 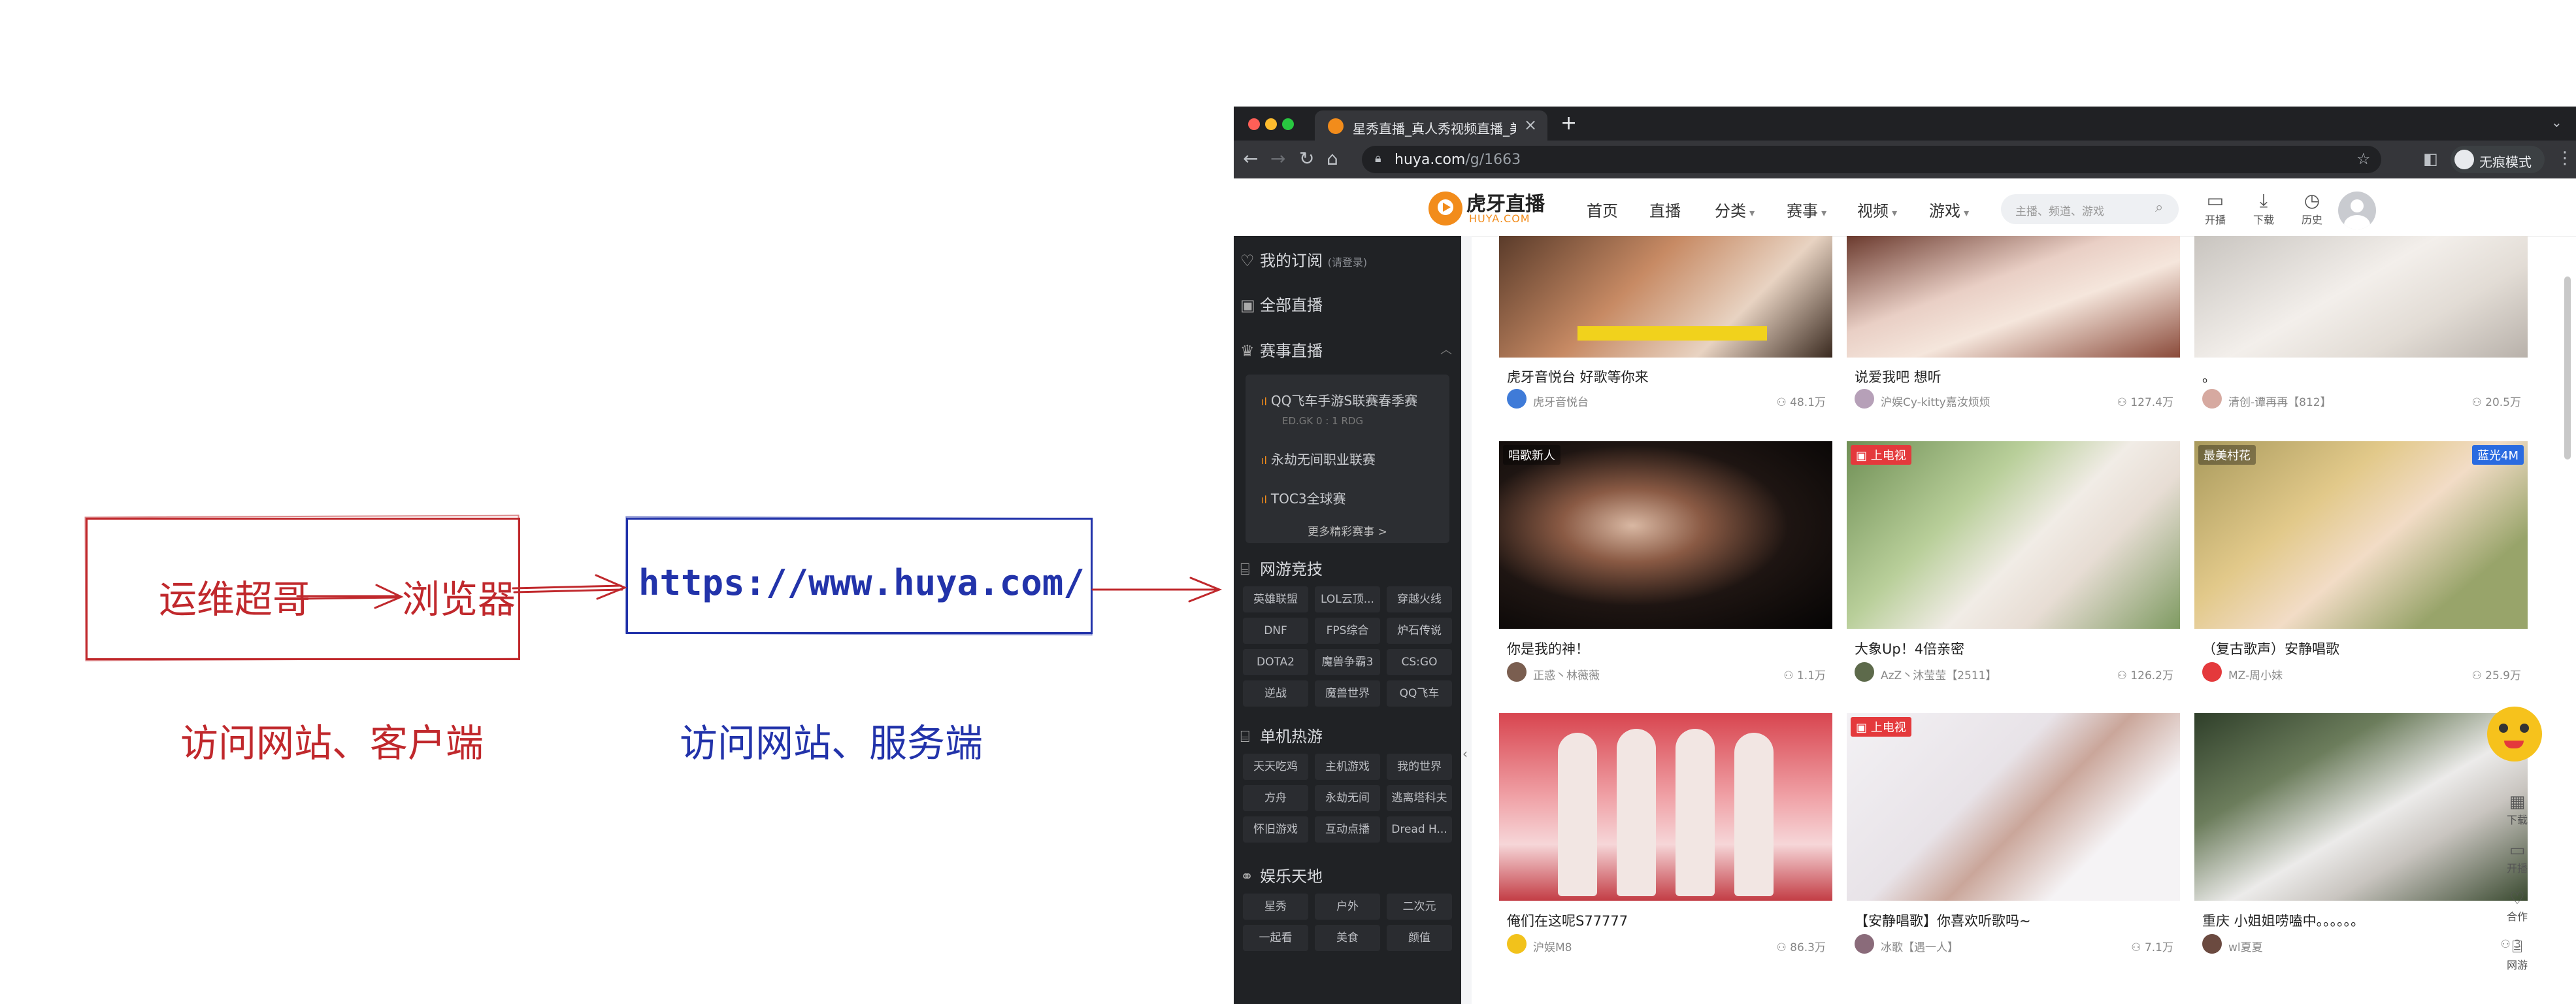 I want to click on huya-logo-icon, so click(x=1445, y=209).